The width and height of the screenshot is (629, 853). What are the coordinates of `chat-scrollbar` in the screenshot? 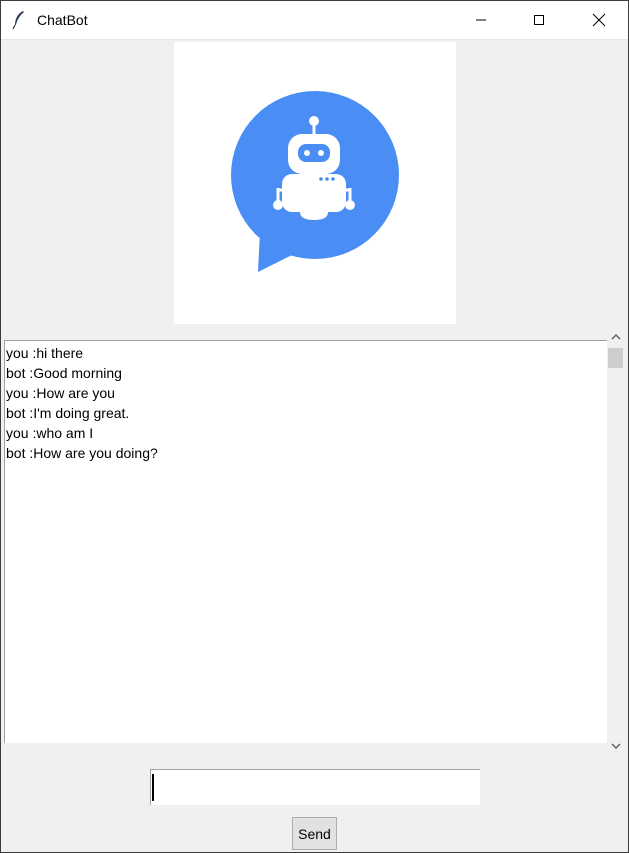 It's located at (615, 541).